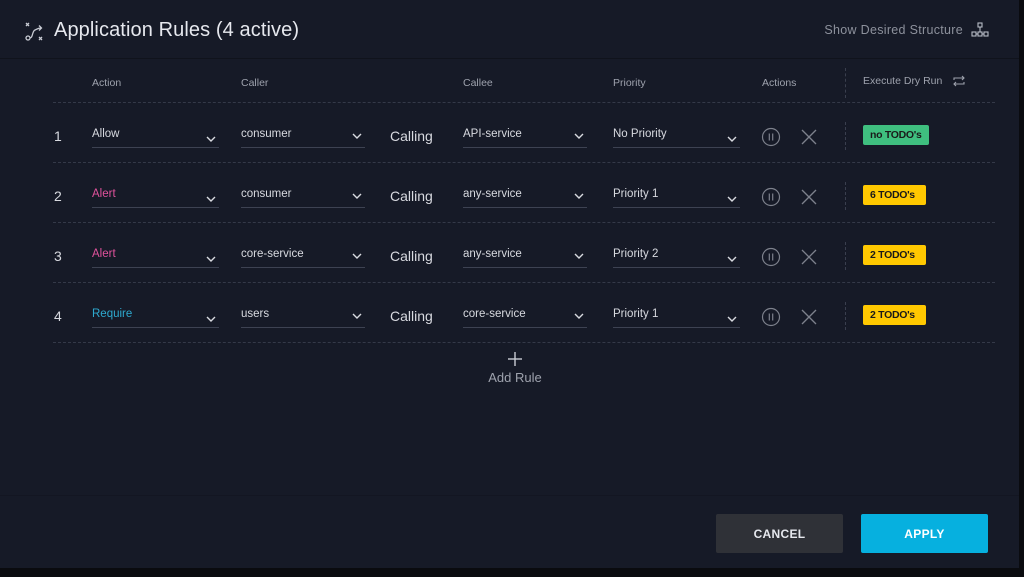  Describe the element at coordinates (255, 83) in the screenshot. I see `column-header-caller: Caller` at that location.